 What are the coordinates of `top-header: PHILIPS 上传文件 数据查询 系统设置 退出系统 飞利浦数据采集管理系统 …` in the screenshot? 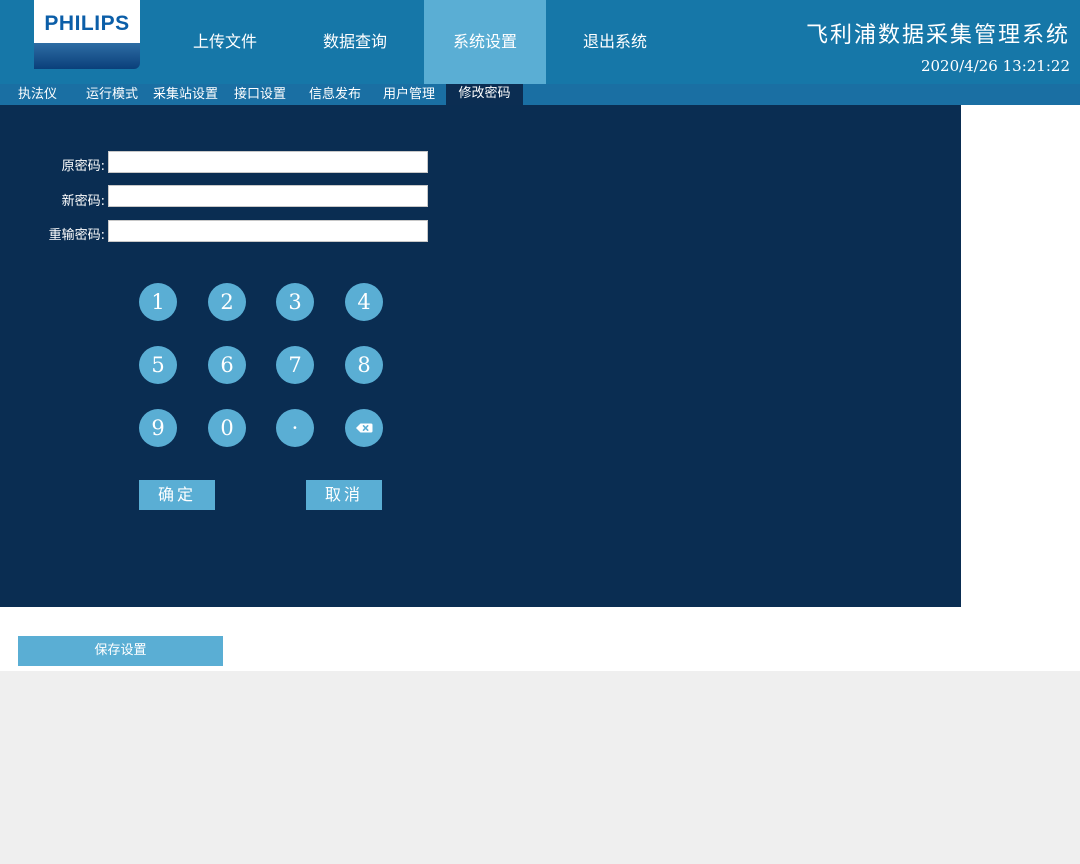 It's located at (540, 42).